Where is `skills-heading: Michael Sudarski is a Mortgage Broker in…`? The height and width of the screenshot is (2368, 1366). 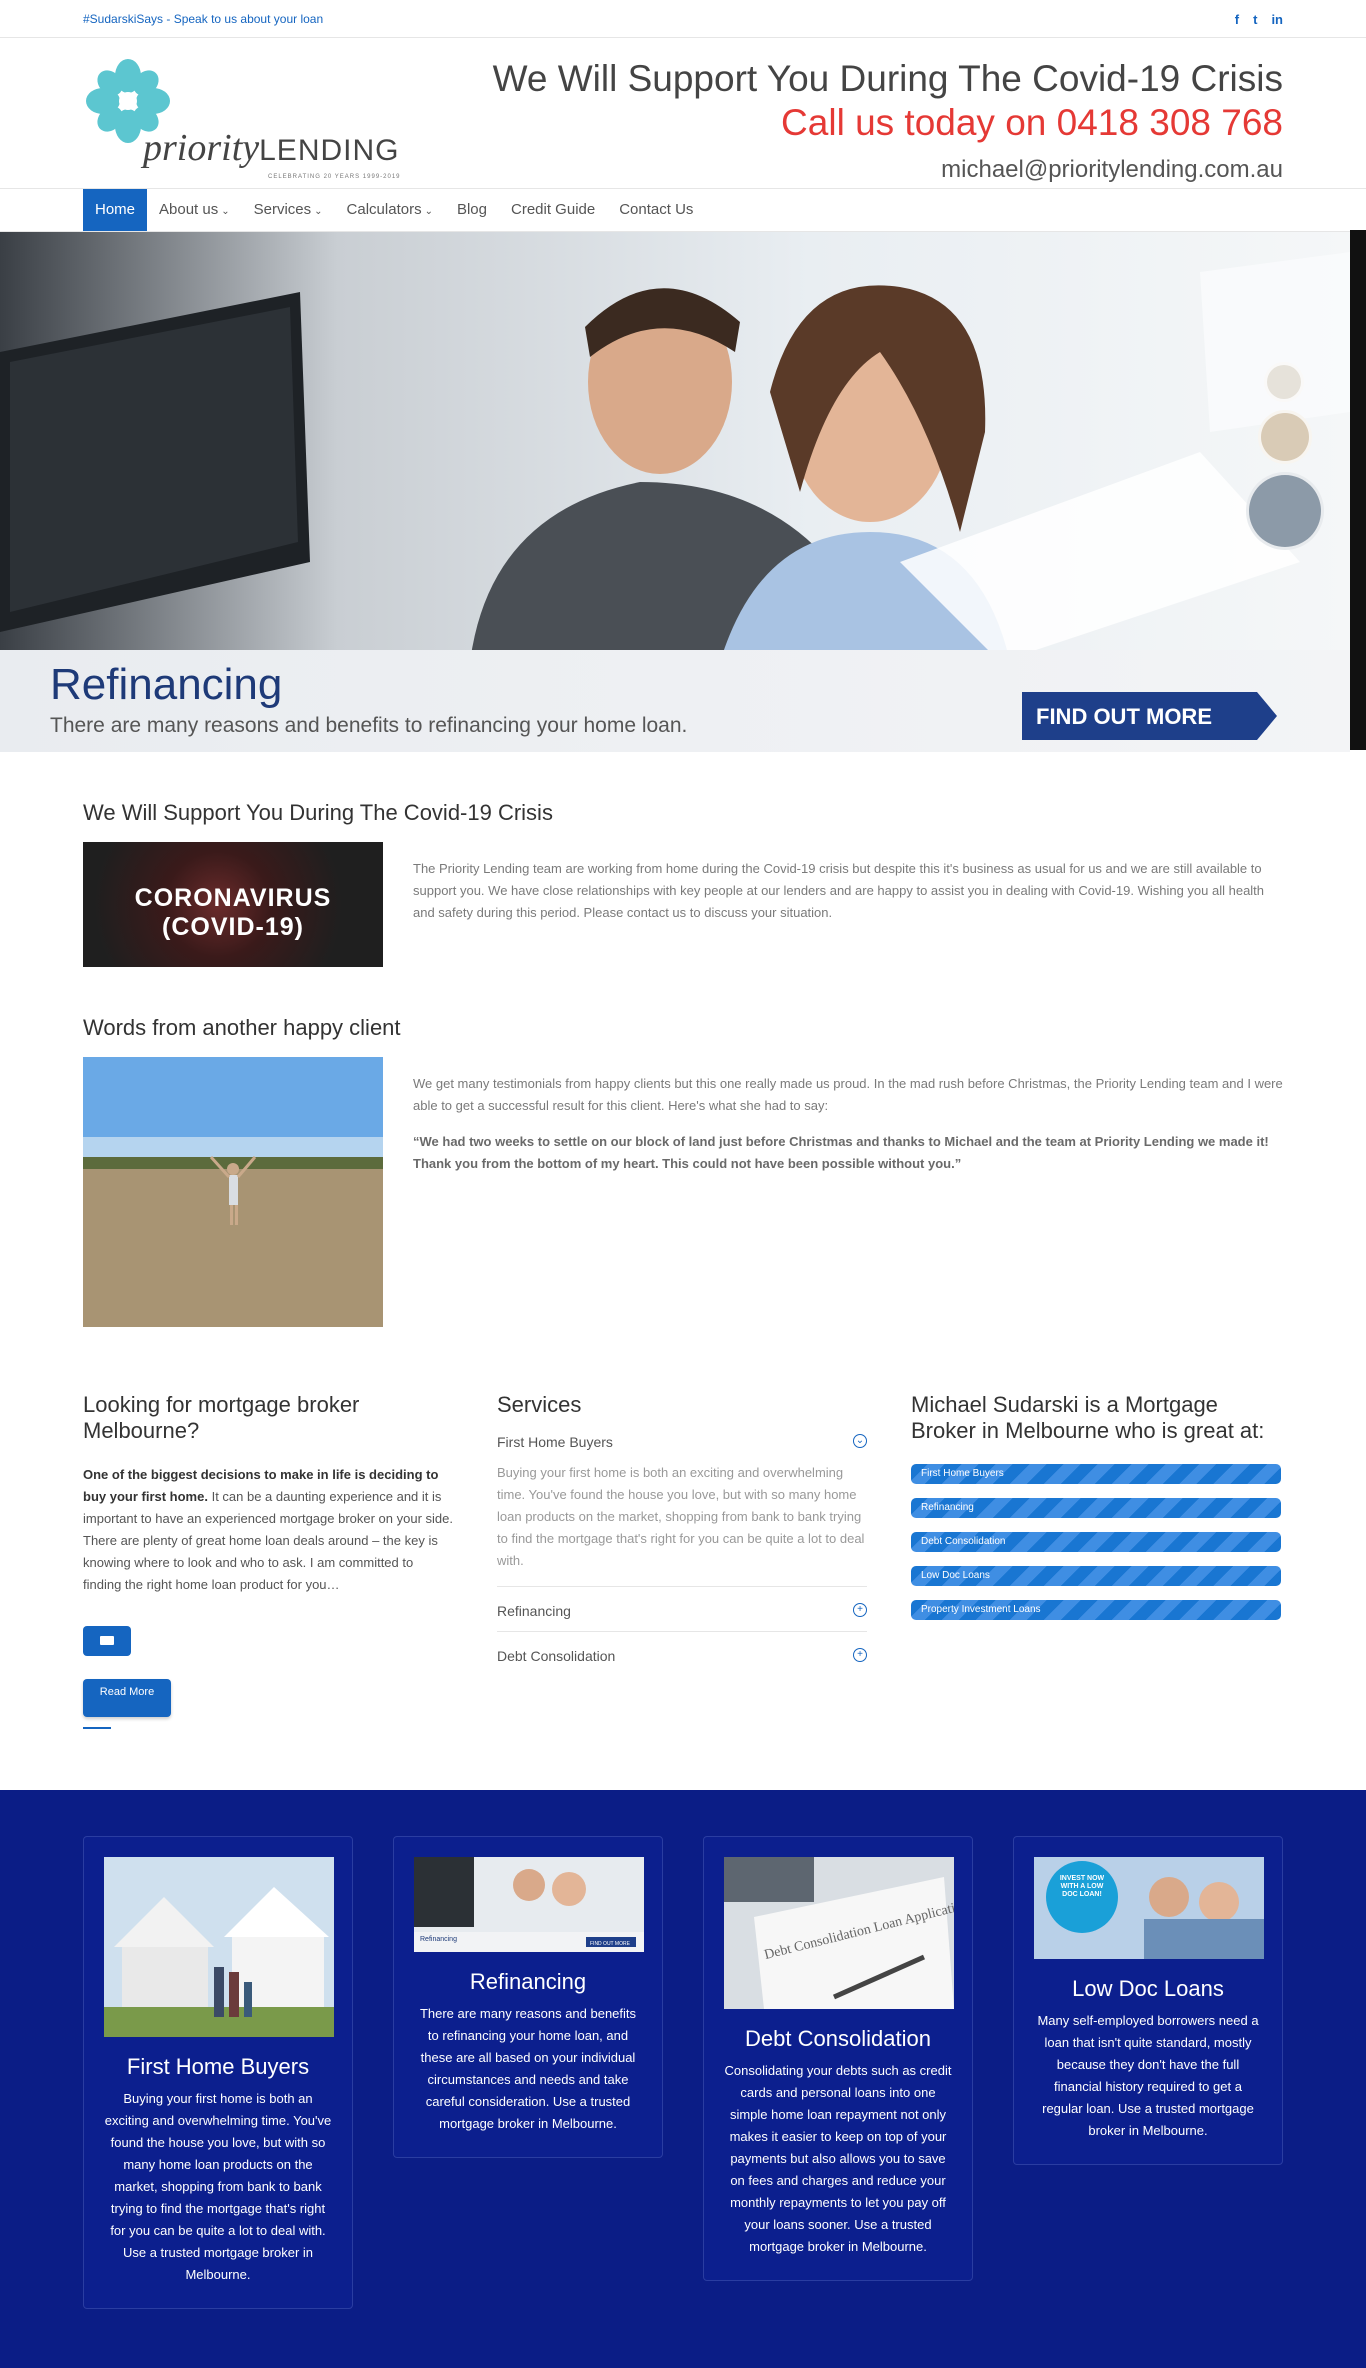 skills-heading: Michael Sudarski is a Mortgage Broker in… is located at coordinates (1088, 1417).